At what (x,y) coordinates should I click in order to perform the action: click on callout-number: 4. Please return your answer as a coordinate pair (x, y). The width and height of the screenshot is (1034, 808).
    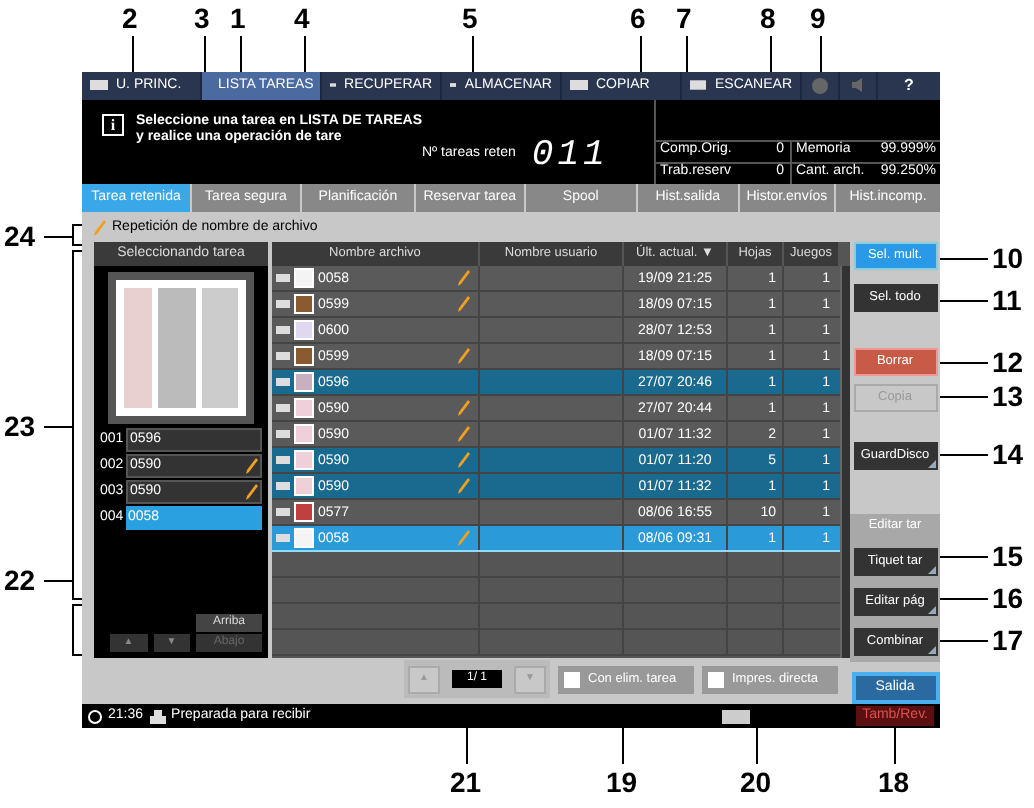
    Looking at the image, I should click on (302, 18).